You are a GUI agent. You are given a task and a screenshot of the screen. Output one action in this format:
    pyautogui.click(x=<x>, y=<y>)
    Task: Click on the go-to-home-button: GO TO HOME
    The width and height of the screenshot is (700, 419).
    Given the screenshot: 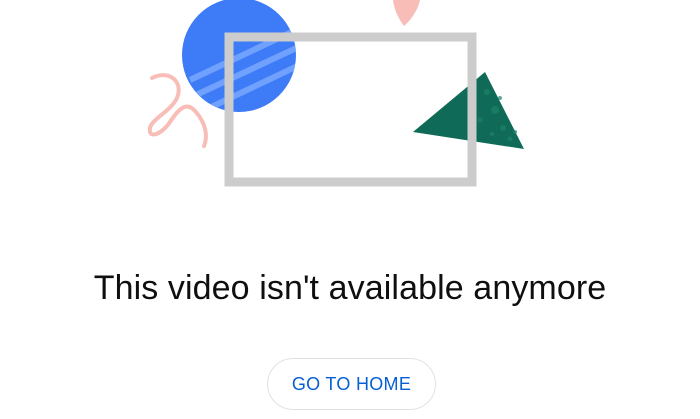 What is the action you would take?
    pyautogui.click(x=351, y=384)
    